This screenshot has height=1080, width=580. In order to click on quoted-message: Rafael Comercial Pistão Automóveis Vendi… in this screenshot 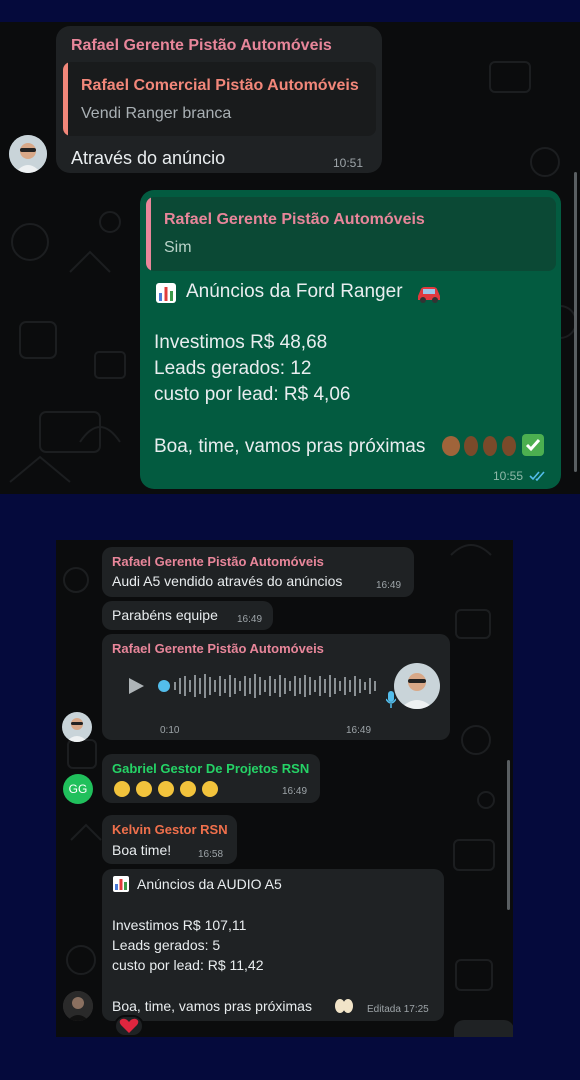, I will do `click(219, 99)`.